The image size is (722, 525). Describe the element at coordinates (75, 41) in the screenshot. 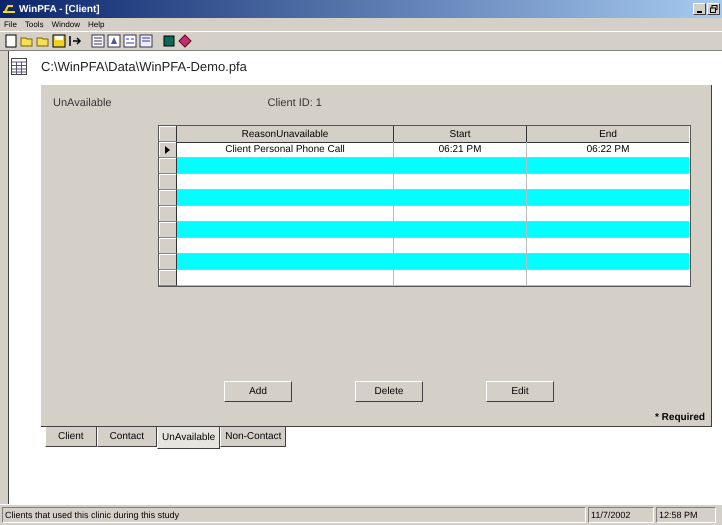

I see `export-icon` at that location.